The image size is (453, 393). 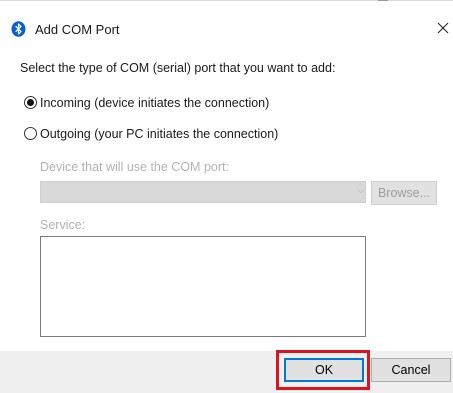 What do you see at coordinates (411, 370) in the screenshot?
I see `cancel-button: Cancel` at bounding box center [411, 370].